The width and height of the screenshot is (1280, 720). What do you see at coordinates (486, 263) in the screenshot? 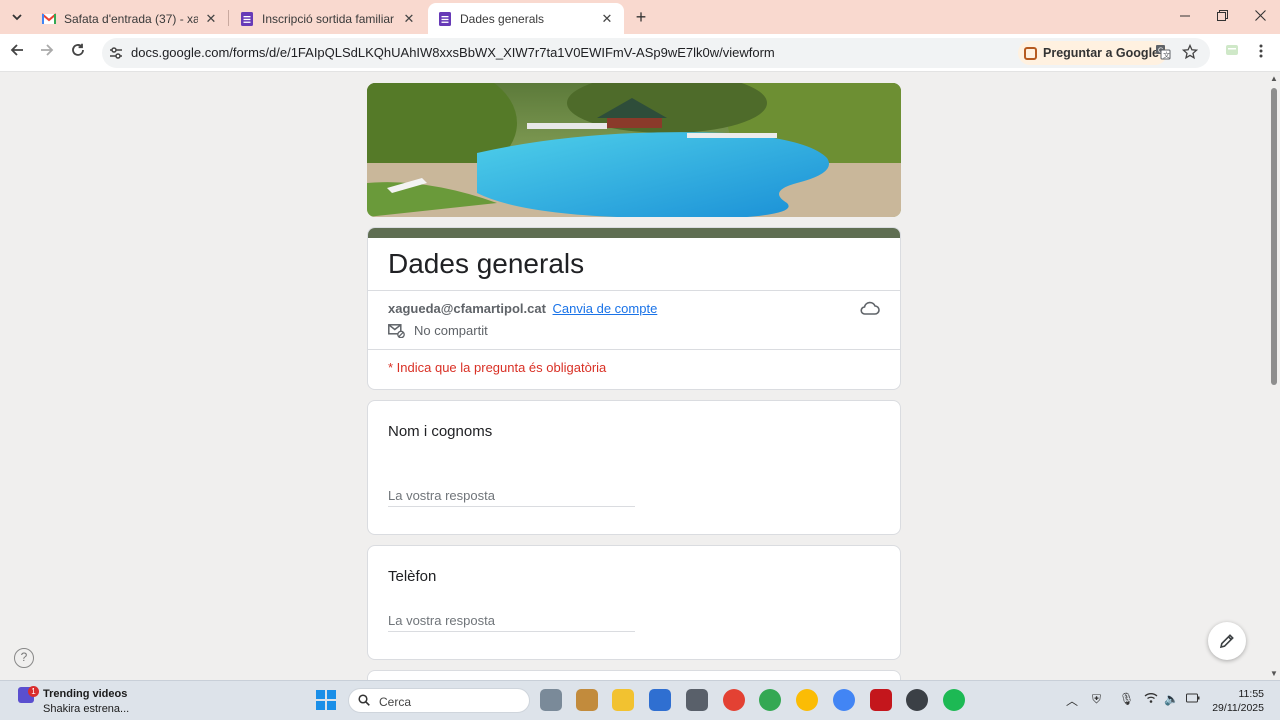
I see `form-title: Dades generals` at bounding box center [486, 263].